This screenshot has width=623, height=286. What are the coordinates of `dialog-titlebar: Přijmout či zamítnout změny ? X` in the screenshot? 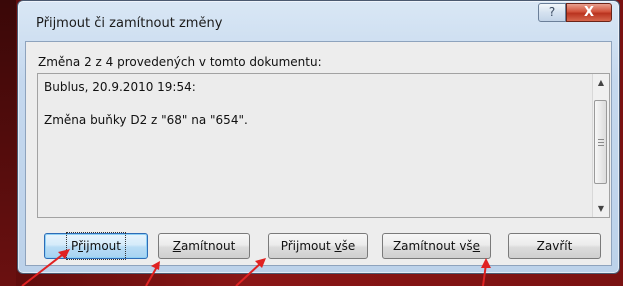 It's located at (318, 21).